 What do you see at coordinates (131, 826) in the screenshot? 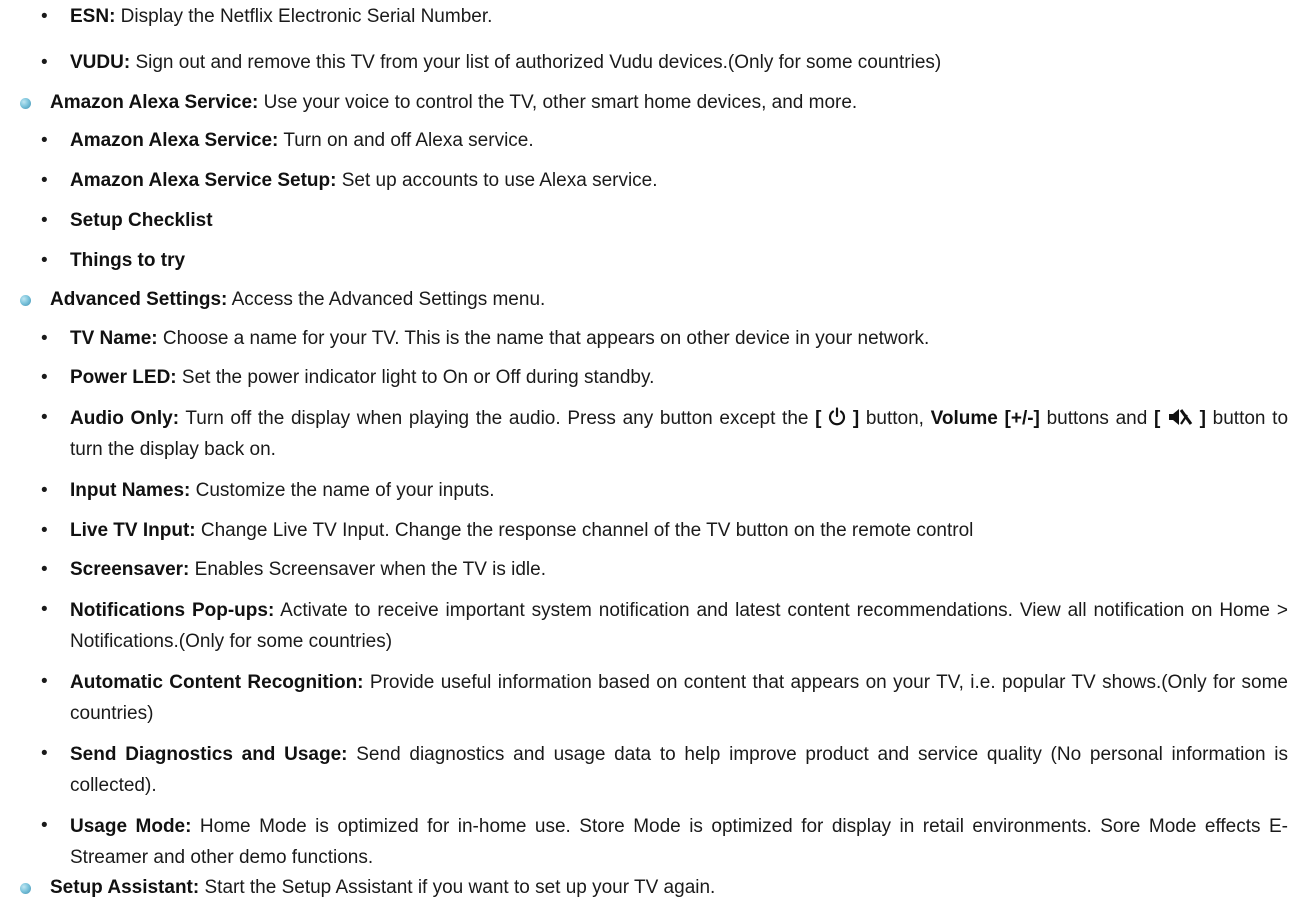
I see `item-term: Usage Mode:` at bounding box center [131, 826].